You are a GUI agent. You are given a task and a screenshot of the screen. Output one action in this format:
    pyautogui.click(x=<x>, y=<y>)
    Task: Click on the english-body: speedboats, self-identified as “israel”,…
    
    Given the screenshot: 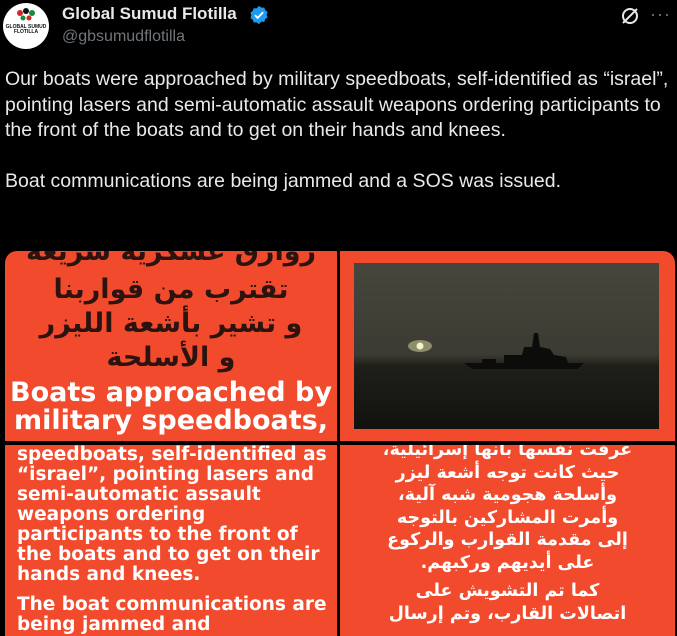 What is the action you would take?
    pyautogui.click(x=176, y=540)
    